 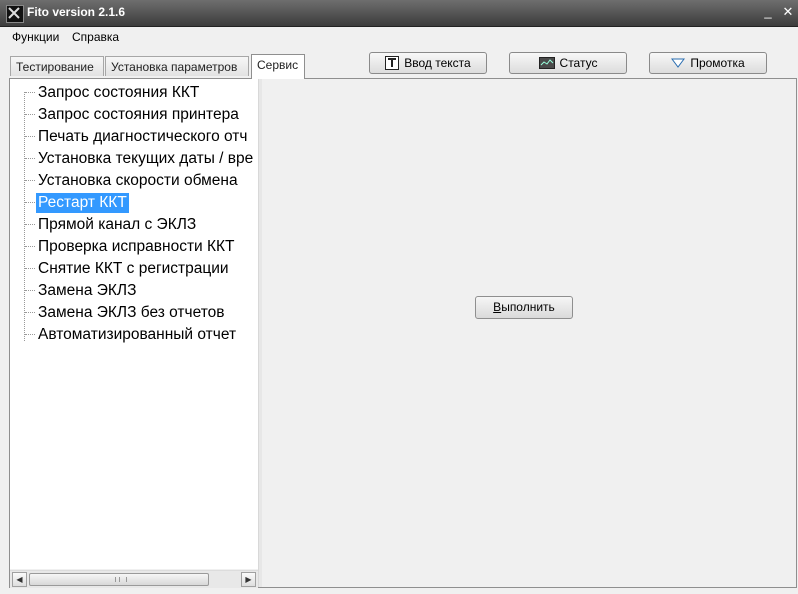 I want to click on tree-guide-line, so click(x=24, y=216).